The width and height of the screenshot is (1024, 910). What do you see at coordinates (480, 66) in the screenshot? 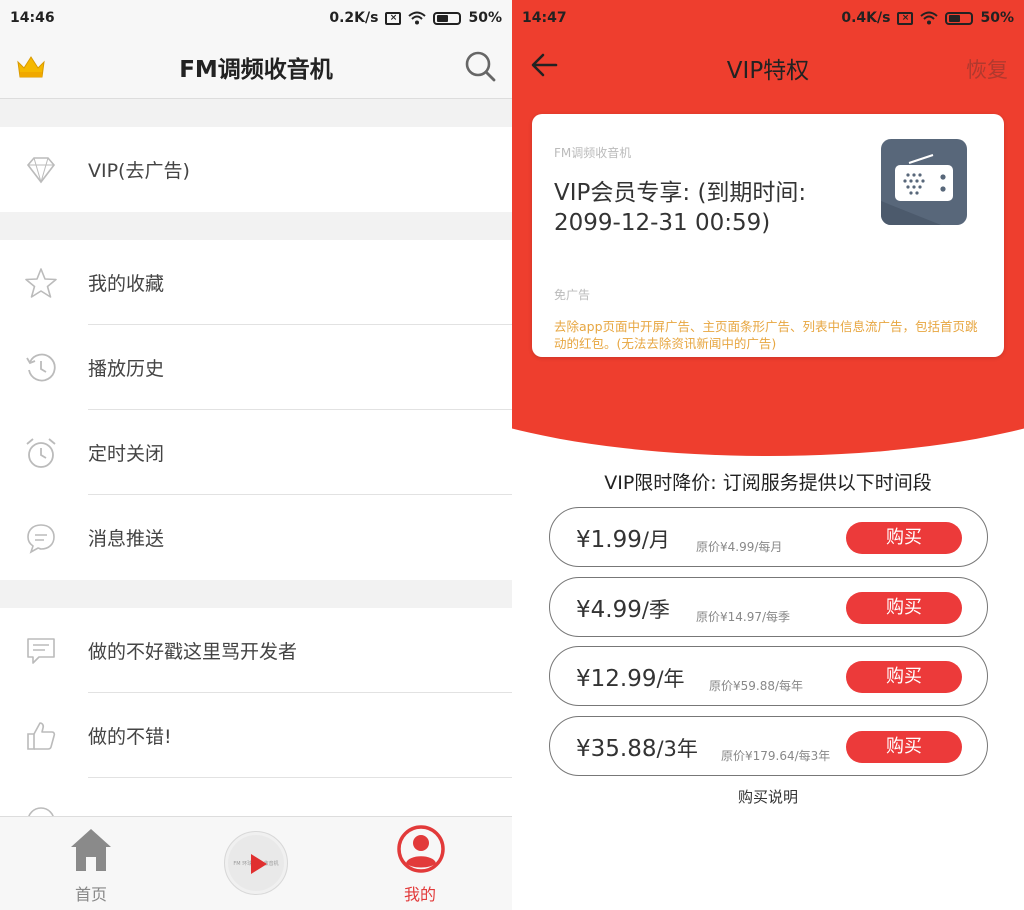
I see `search-icon` at bounding box center [480, 66].